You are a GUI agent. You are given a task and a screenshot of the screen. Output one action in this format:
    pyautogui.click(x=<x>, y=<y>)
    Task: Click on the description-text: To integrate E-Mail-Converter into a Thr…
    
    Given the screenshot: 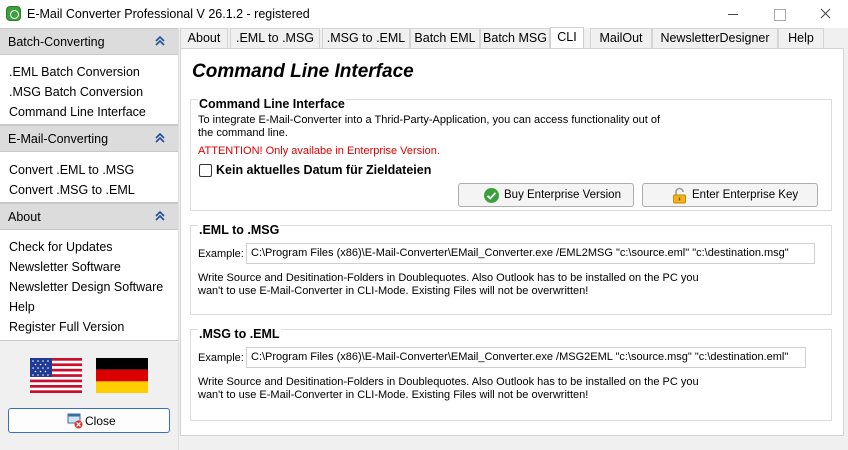 What is the action you would take?
    pyautogui.click(x=429, y=120)
    